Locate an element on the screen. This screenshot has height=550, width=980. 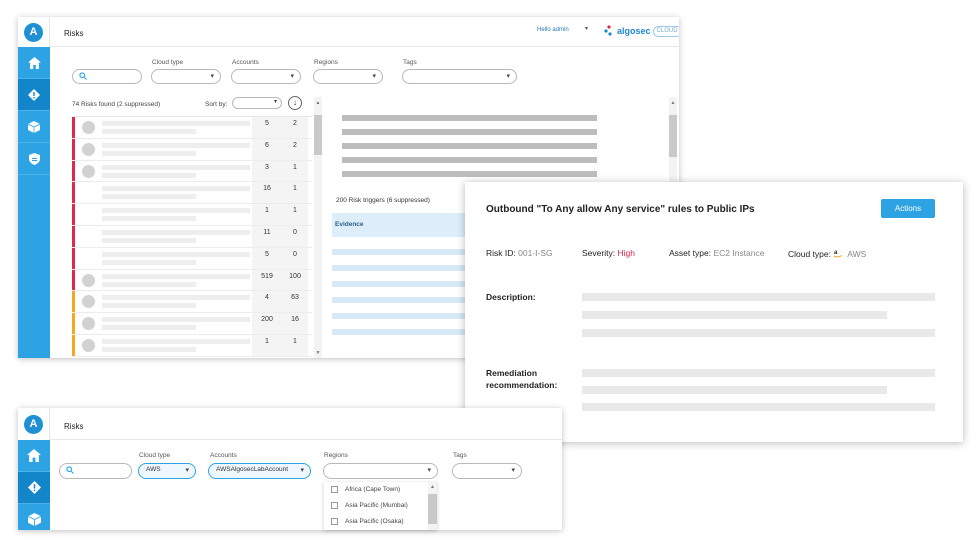
brand-suffix: CLOUD is located at coordinates (665, 31).